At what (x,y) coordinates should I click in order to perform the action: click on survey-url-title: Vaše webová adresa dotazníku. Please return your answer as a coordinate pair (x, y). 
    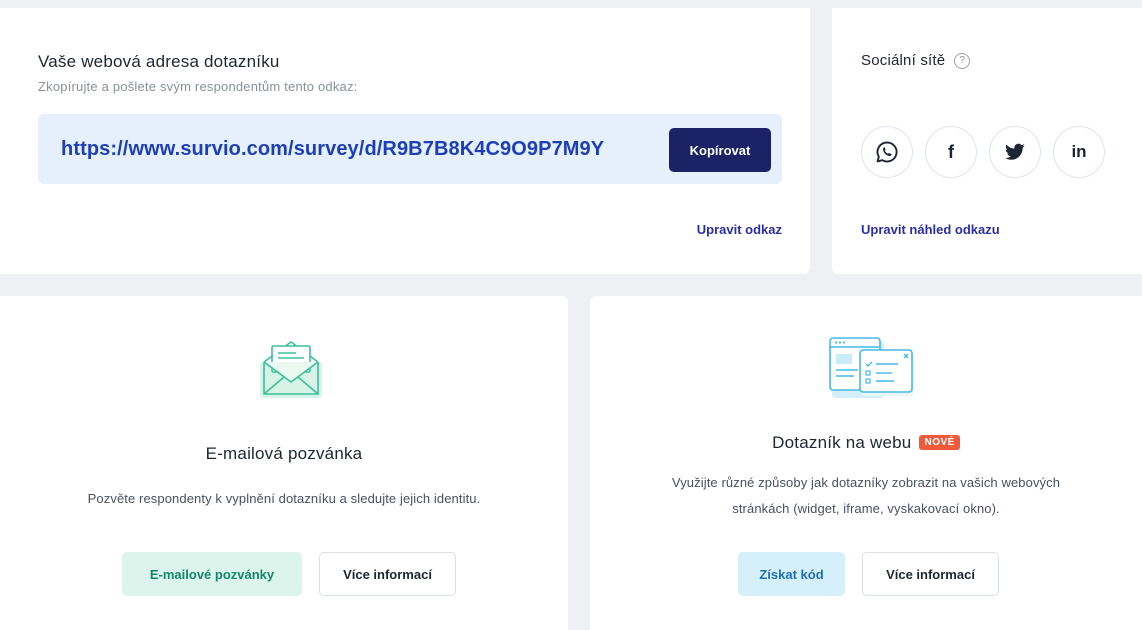
    Looking at the image, I should click on (159, 61).